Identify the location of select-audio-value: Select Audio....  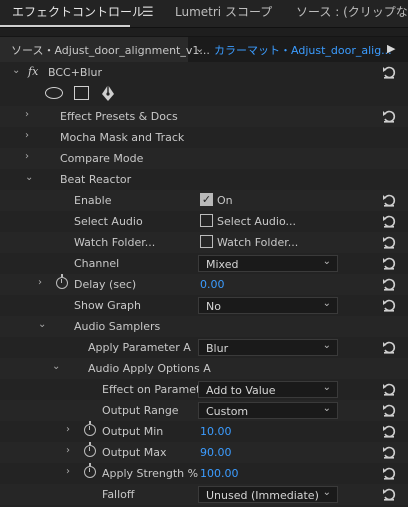
(256, 221).